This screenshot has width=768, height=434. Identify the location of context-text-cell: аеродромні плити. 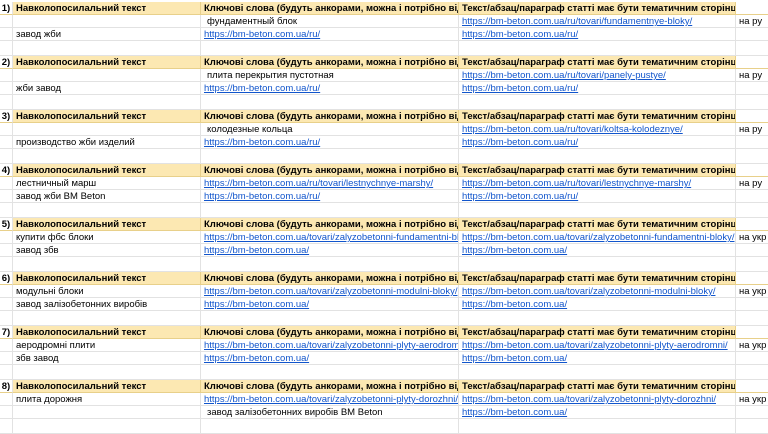
(107, 345).